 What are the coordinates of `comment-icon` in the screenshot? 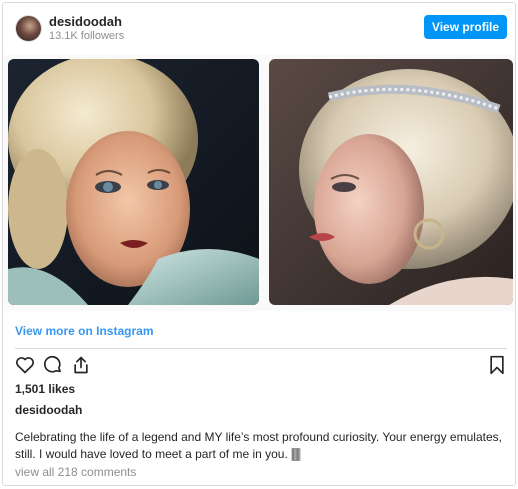 It's located at (53, 365).